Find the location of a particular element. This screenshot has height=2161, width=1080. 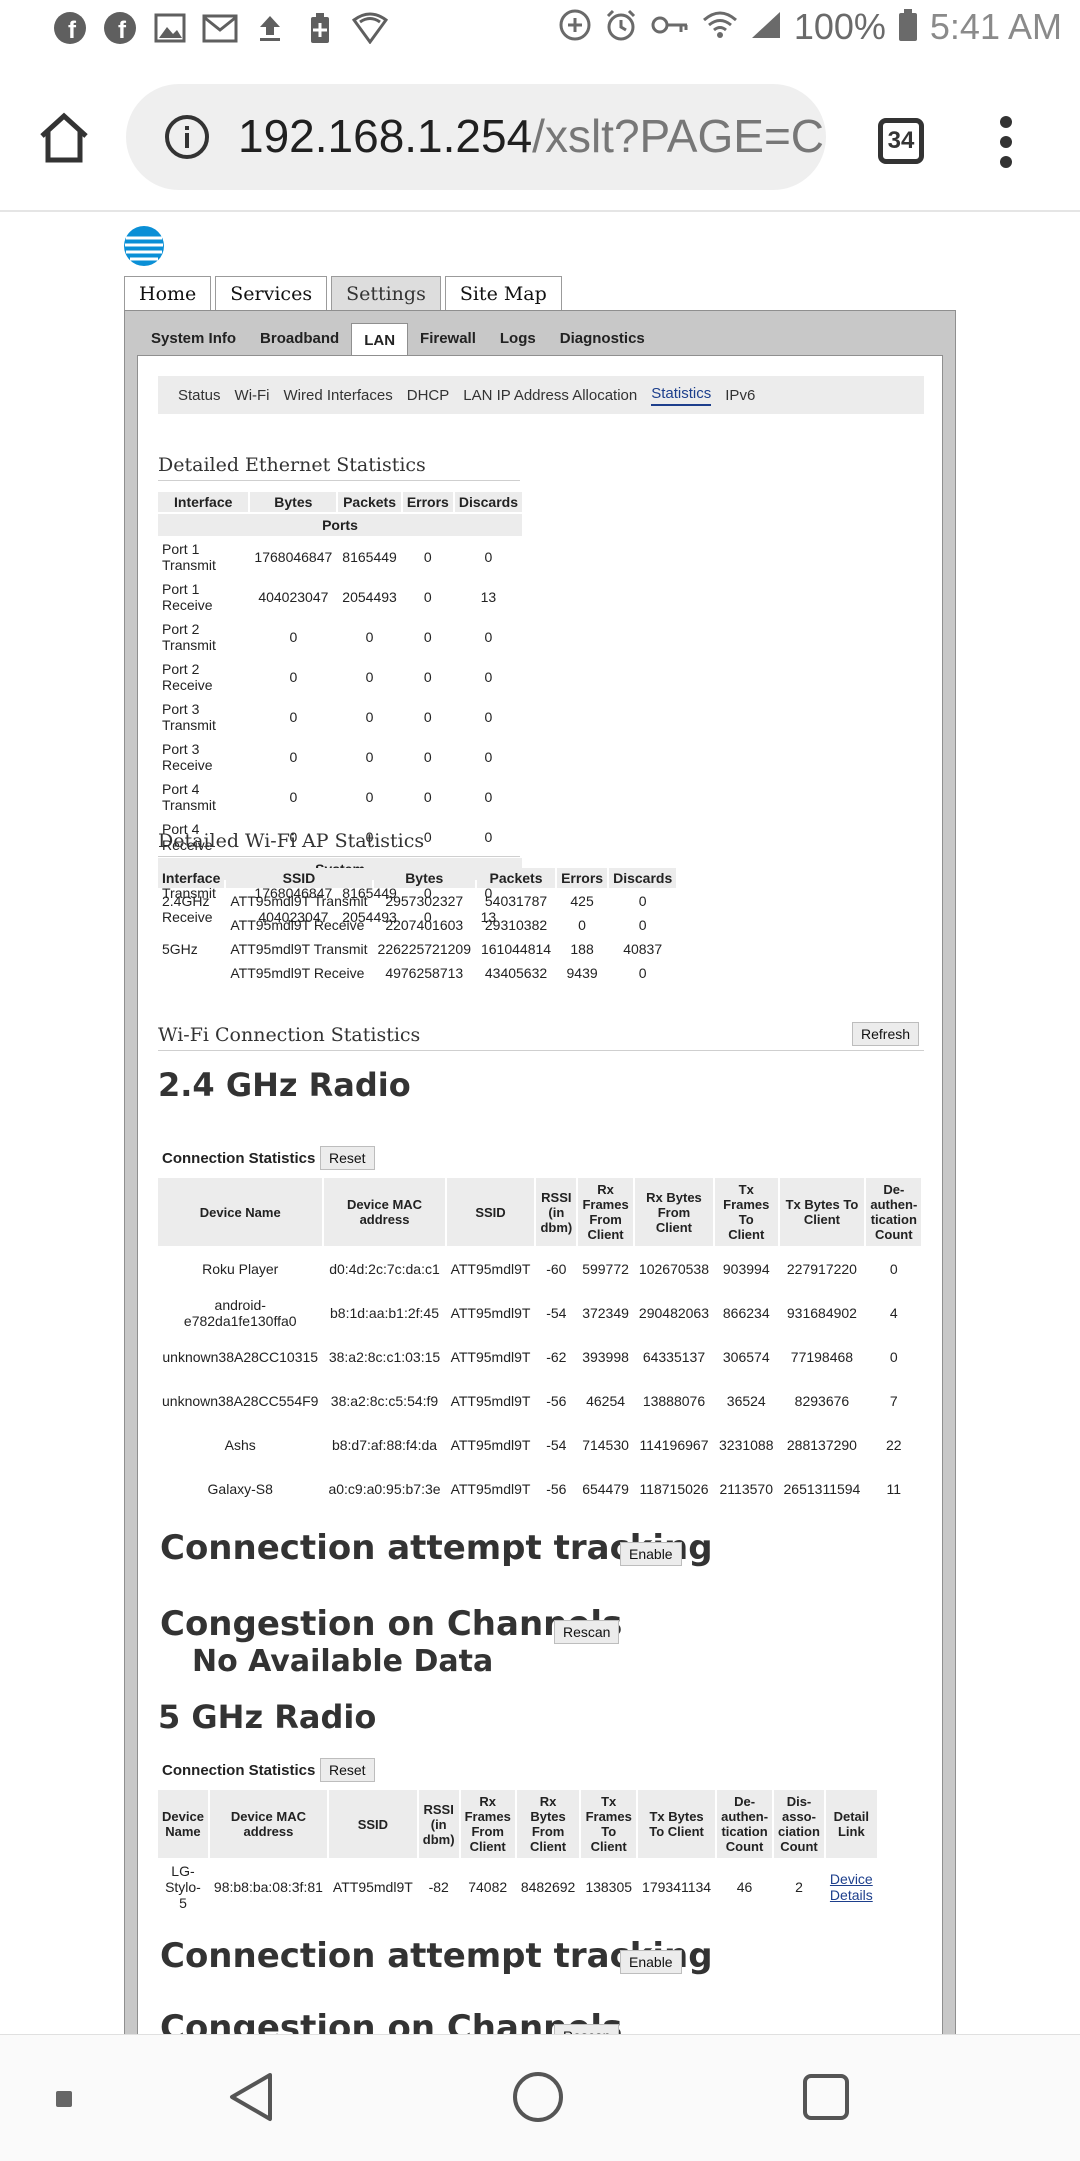

rescan-button-5: Rescan is located at coordinates (587, 2029).